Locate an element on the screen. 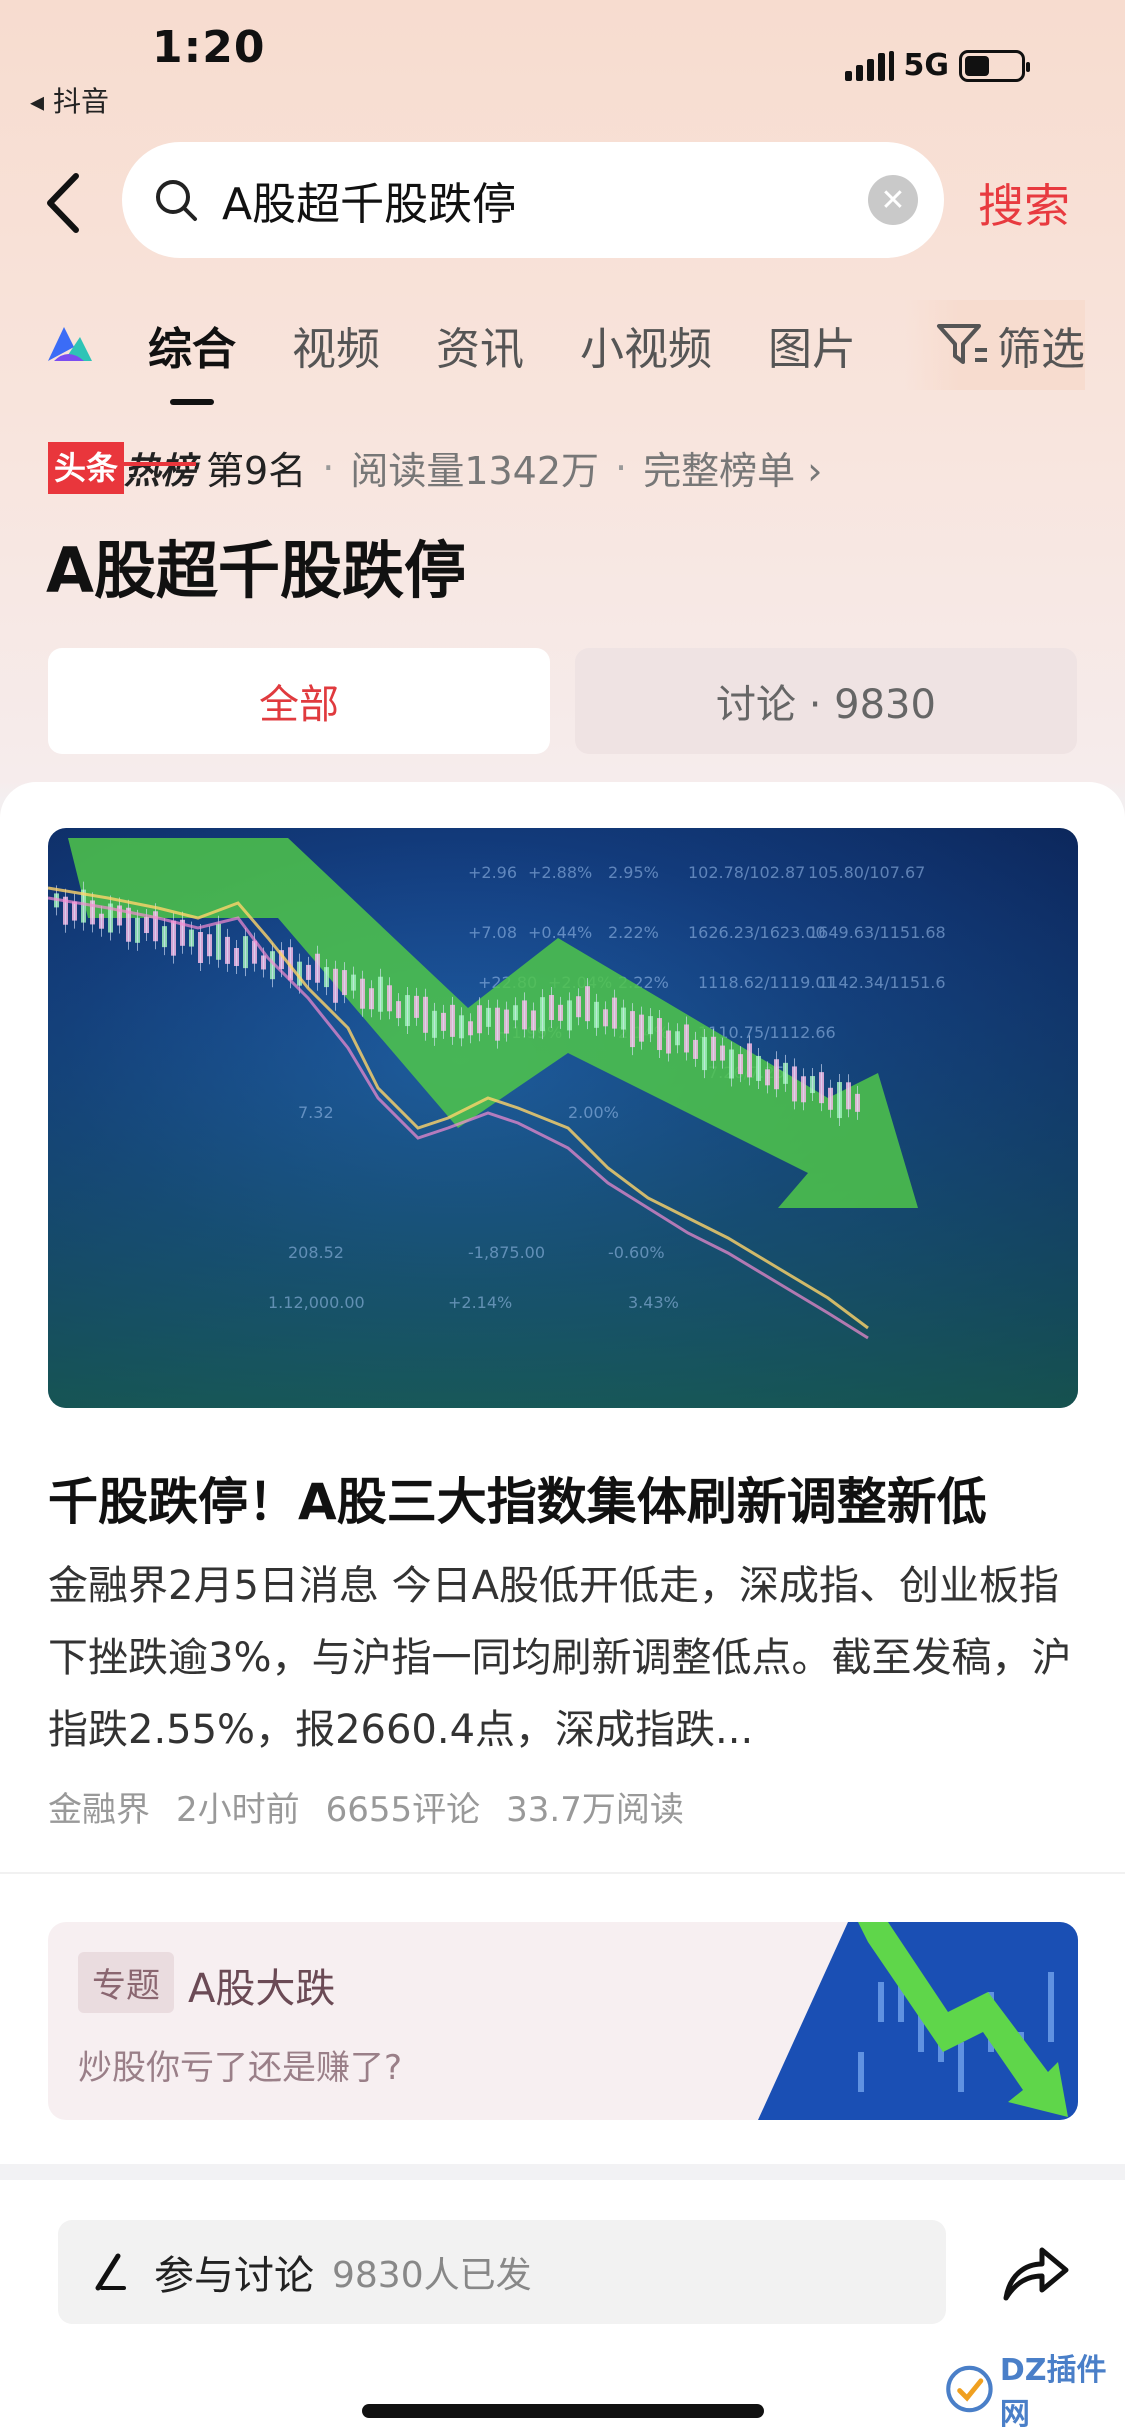 The image size is (1125, 2436). chevron-left-icon is located at coordinates (63, 203).